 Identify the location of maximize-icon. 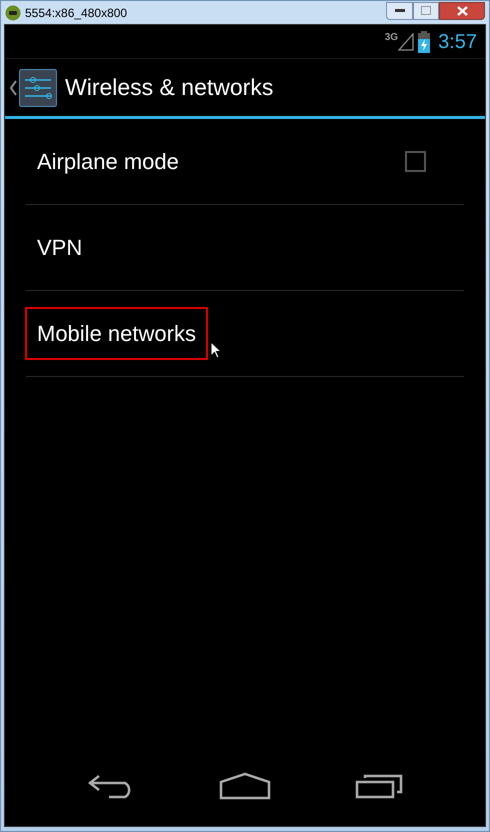
(426, 10).